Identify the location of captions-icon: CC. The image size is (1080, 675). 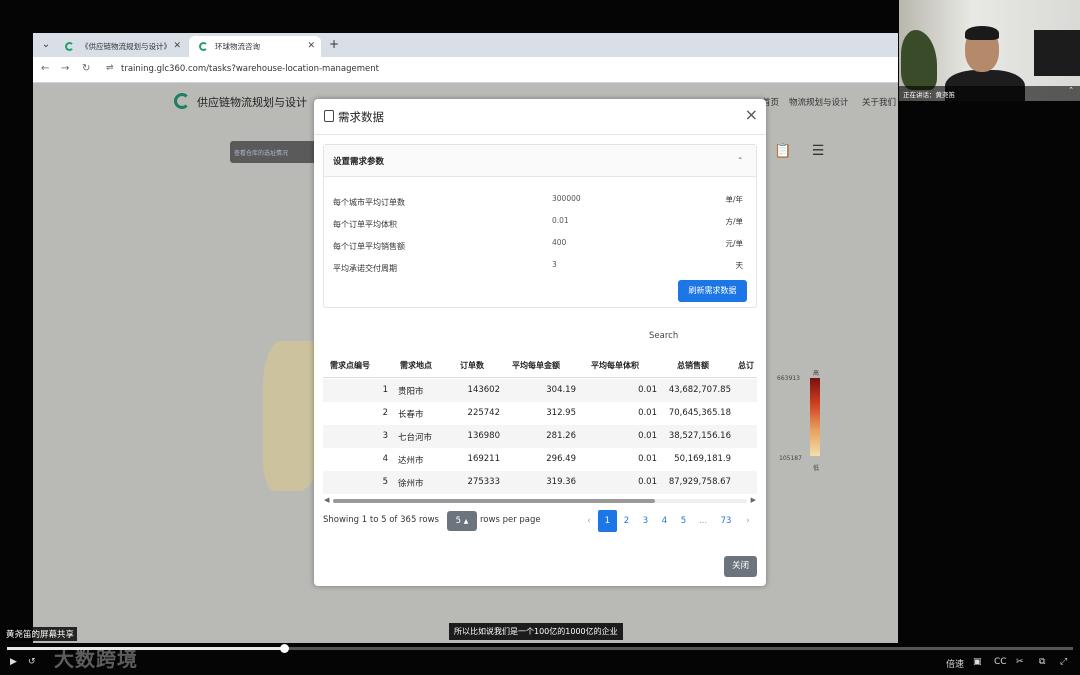
(1000, 662).